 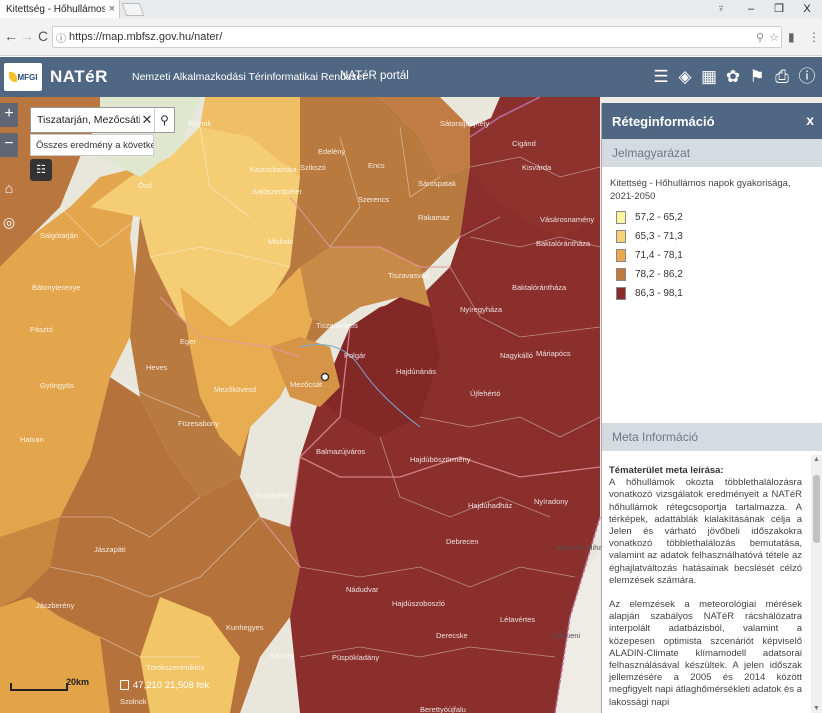 What do you see at coordinates (518, 619) in the screenshot?
I see `place-label: Létavértes` at bounding box center [518, 619].